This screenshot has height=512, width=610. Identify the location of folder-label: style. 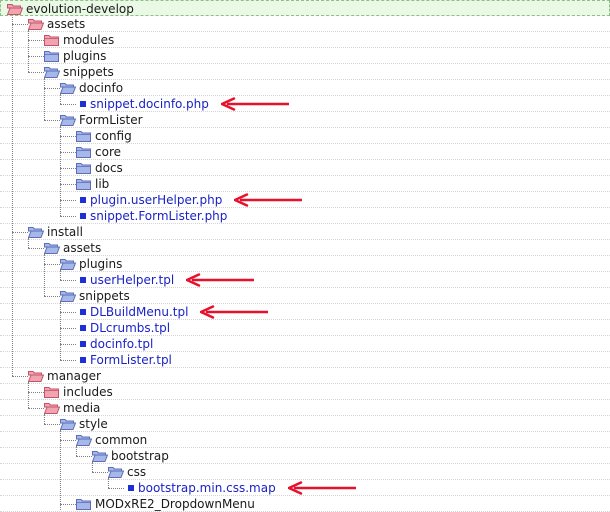
(93, 424).